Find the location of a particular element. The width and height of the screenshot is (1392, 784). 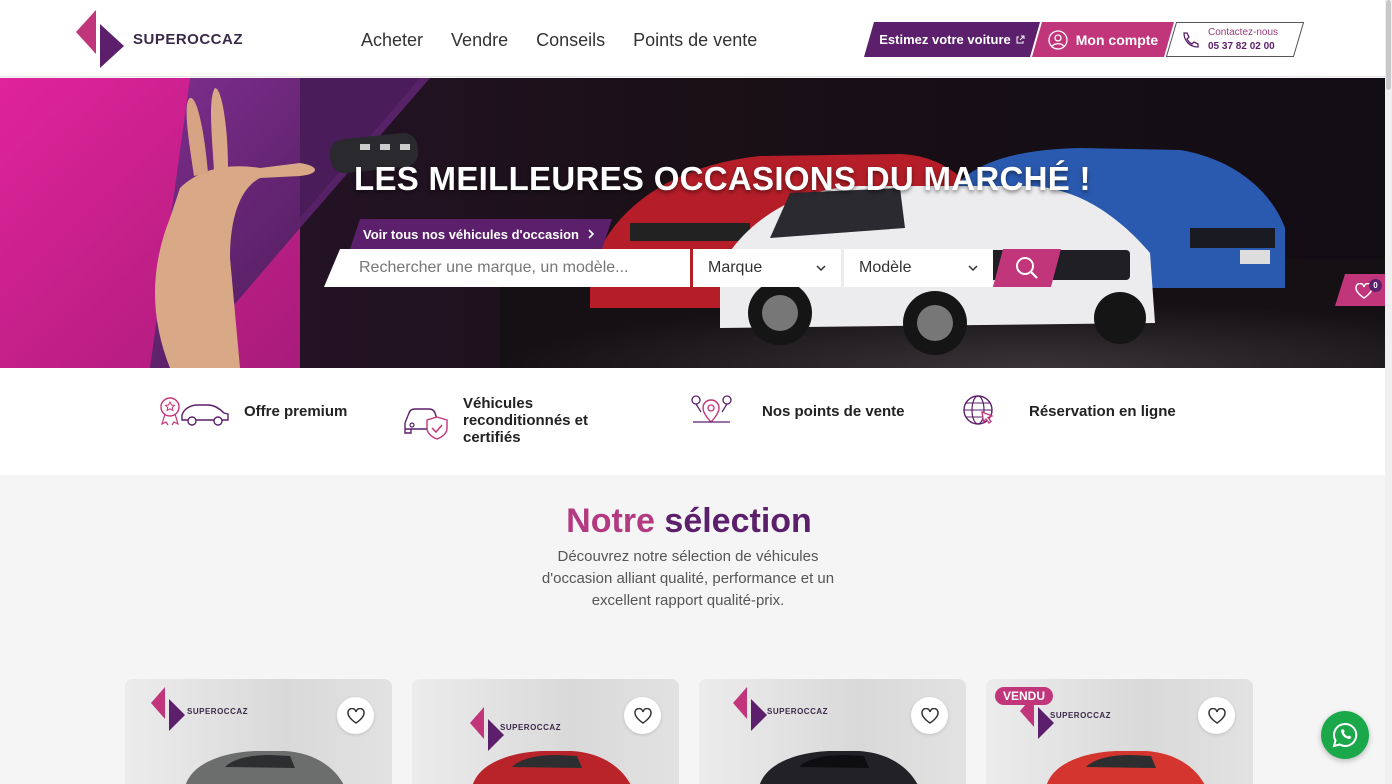

estimate-button: Estimez votre voiture is located at coordinates (952, 39).